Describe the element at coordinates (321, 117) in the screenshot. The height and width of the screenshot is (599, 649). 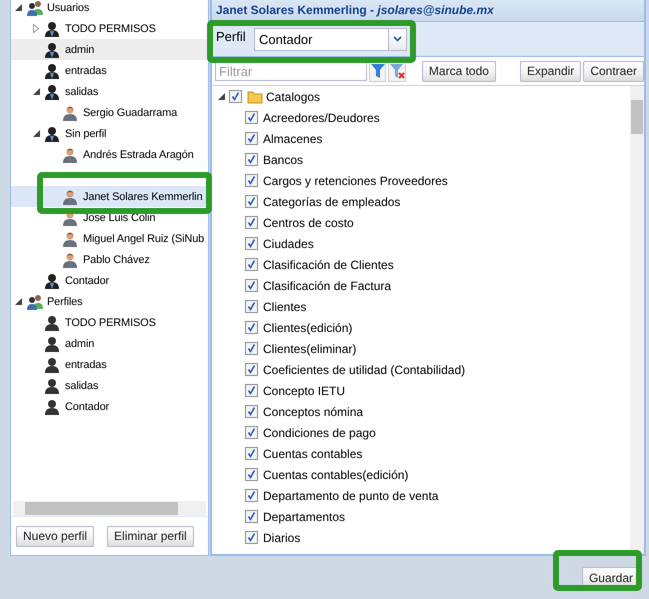
I see `permission-label: Acreedores/Deudores` at that location.